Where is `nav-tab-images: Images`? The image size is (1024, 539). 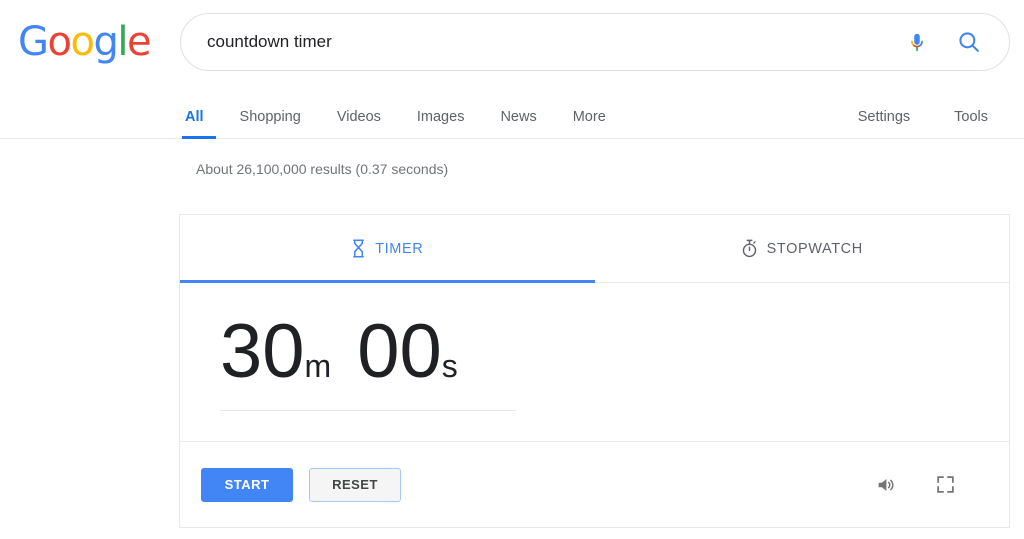 nav-tab-images: Images is located at coordinates (441, 116).